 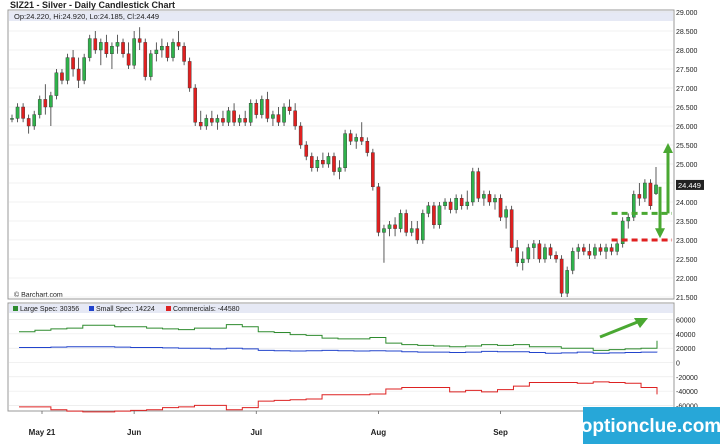 I want to click on price-y-tick-label: 23.500, so click(x=687, y=222).